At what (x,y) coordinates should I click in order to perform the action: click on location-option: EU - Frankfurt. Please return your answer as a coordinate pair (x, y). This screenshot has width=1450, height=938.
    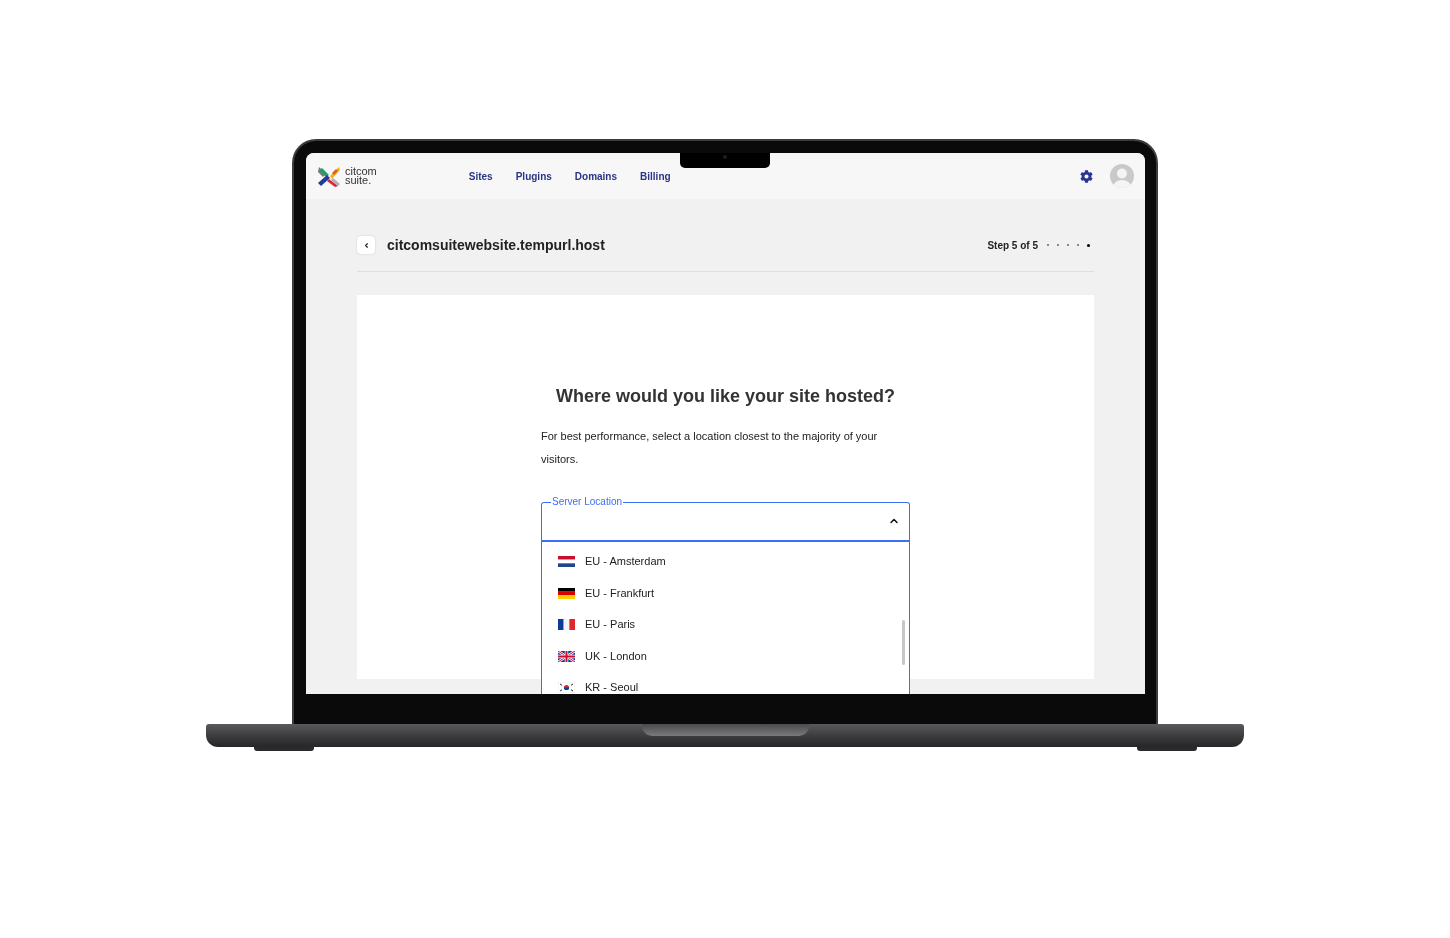
    Looking at the image, I should click on (725, 593).